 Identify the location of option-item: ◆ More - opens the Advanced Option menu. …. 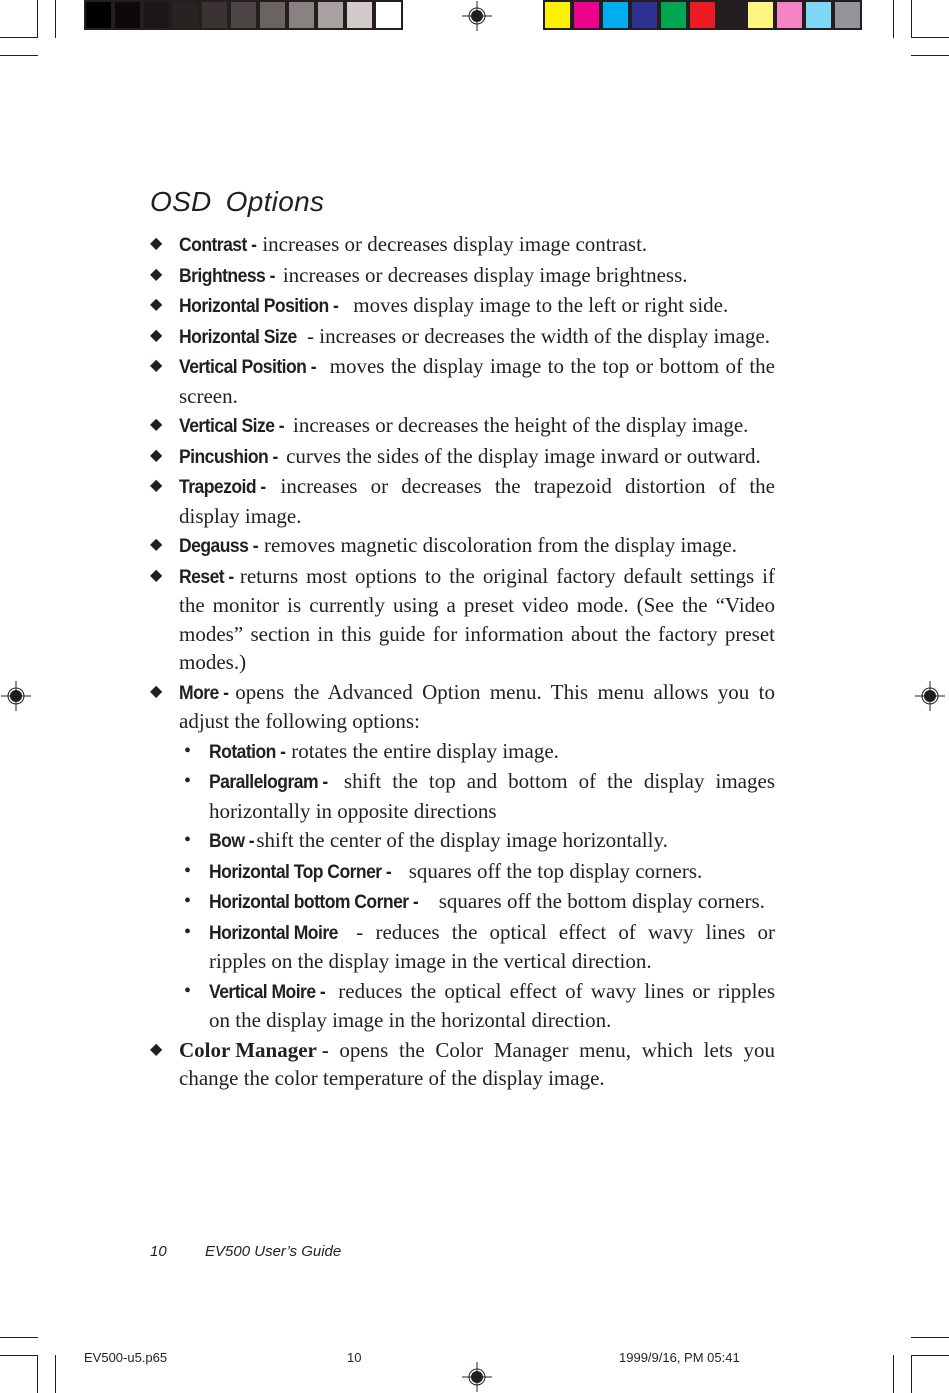
(462, 707).